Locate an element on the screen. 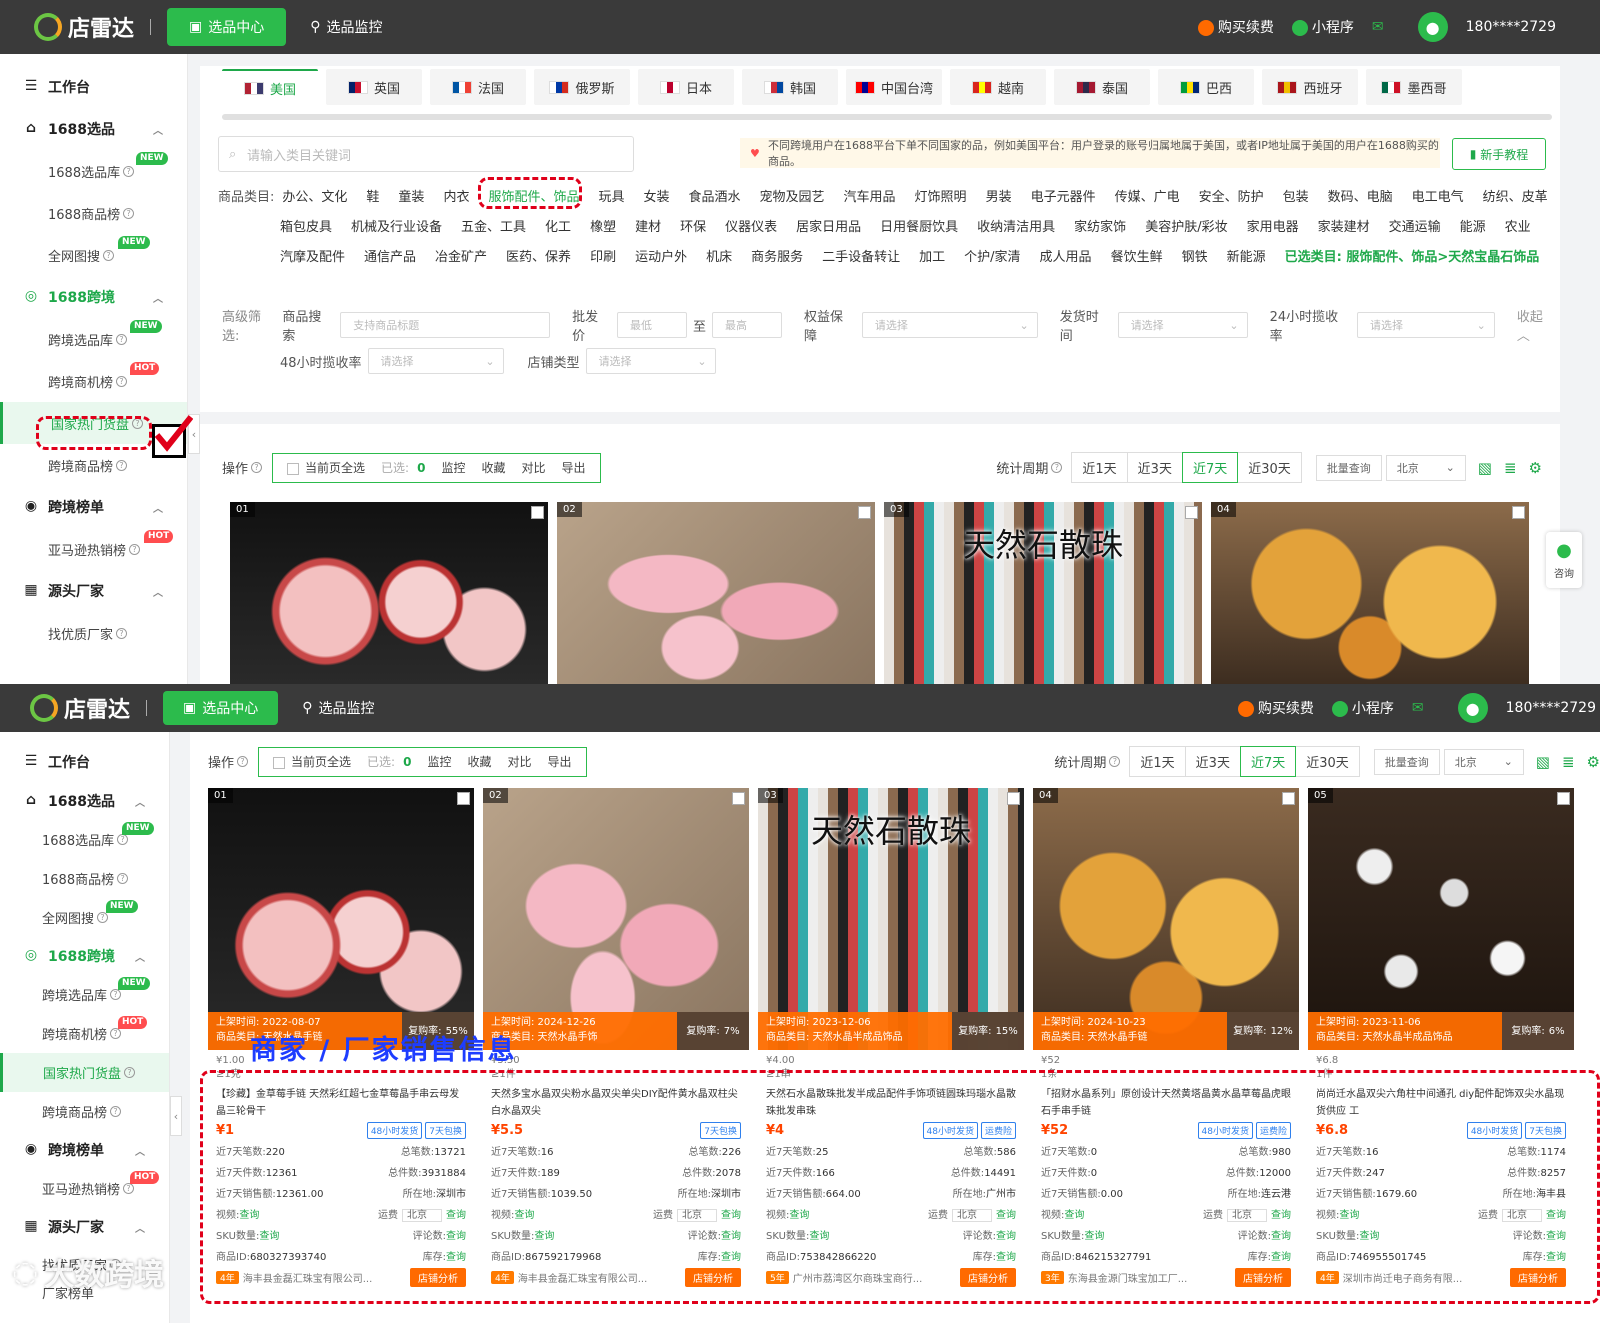 The image size is (1600, 1323). country-tab: 韩国 is located at coordinates (790, 87).